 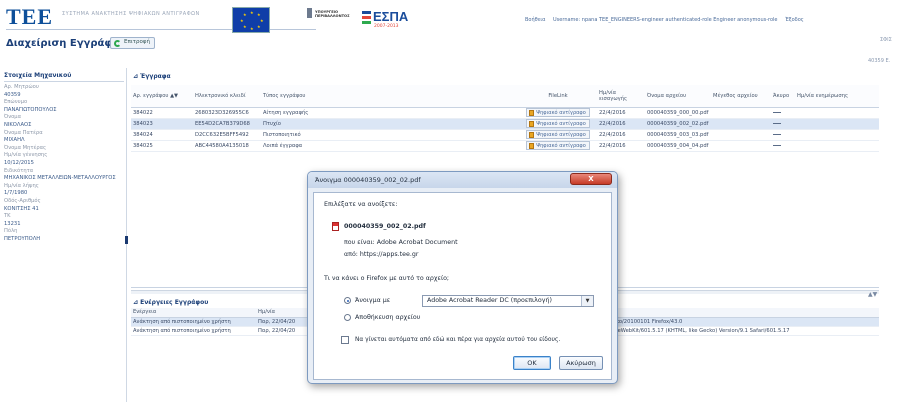 What do you see at coordinates (12, 223) in the screenshot?
I see `field-value: 13231` at bounding box center [12, 223].